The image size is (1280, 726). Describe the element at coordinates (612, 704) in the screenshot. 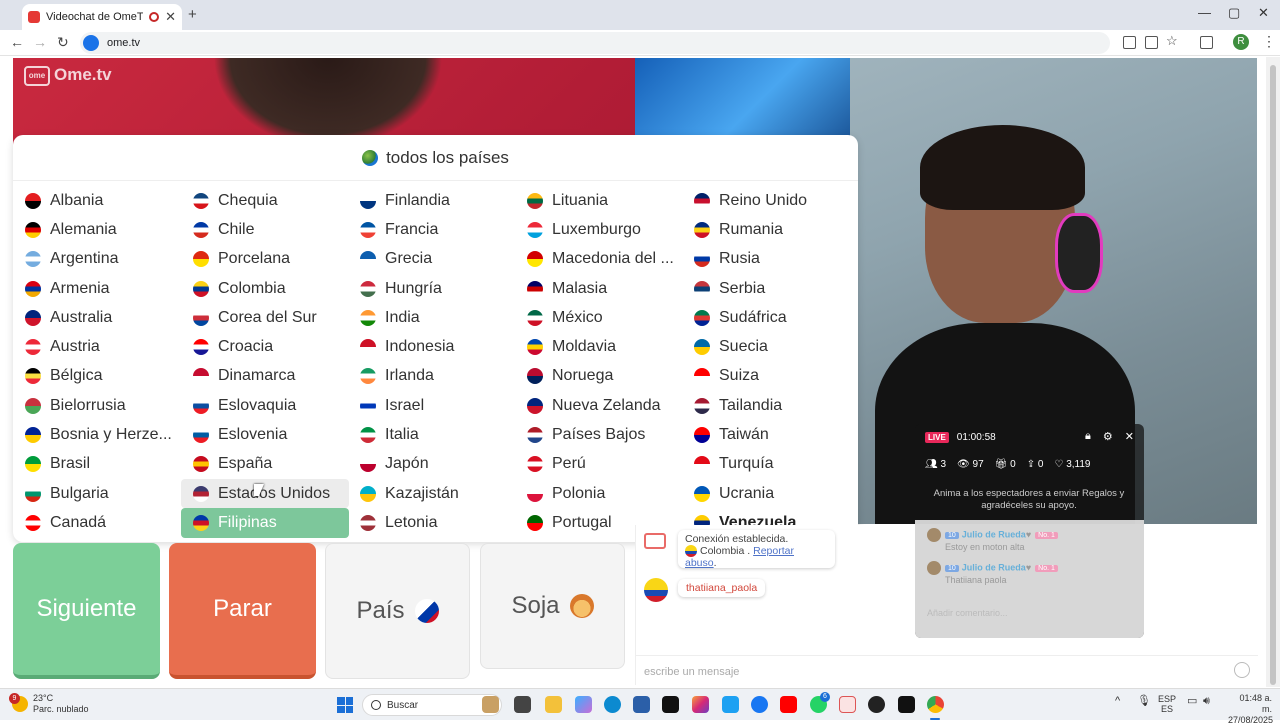

I see `edge-icon` at that location.